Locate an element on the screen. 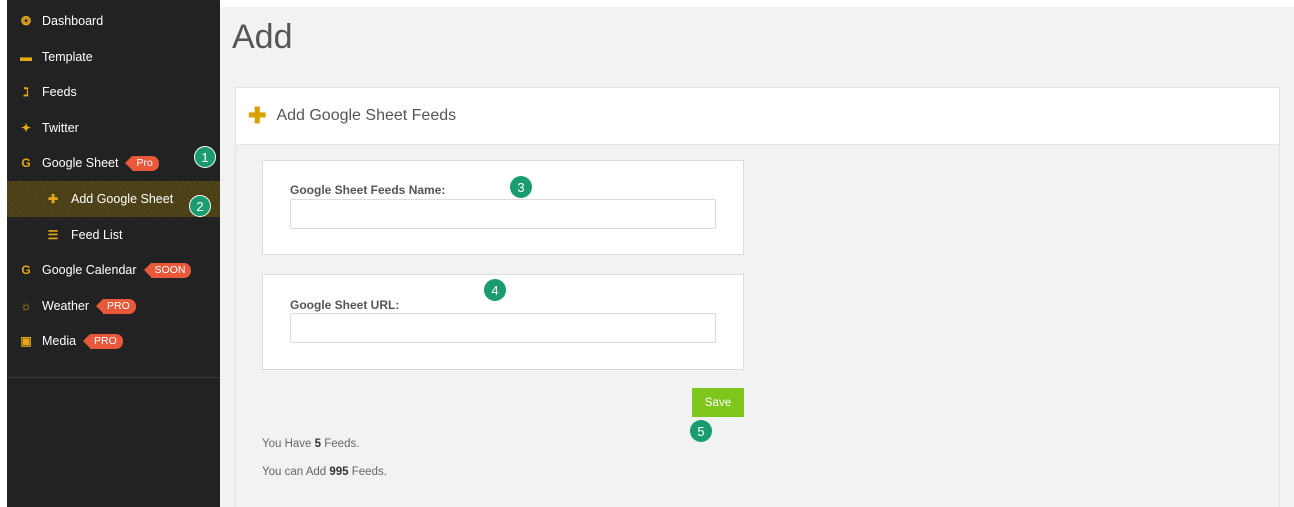 The width and height of the screenshot is (1294, 507). page-title: Add is located at coordinates (262, 37).